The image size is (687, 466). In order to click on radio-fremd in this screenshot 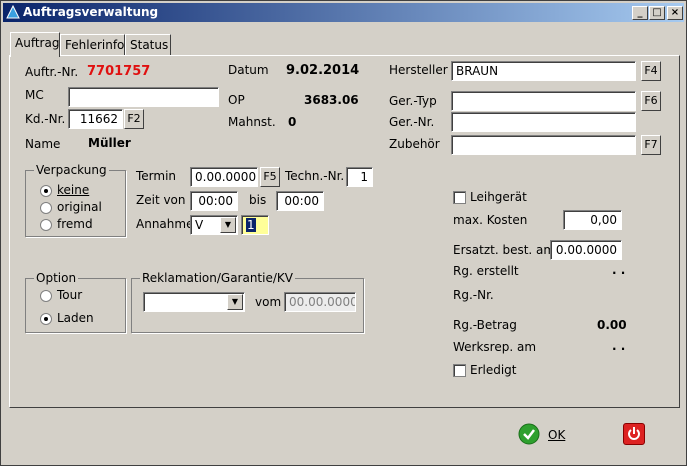, I will do `click(46, 225)`.